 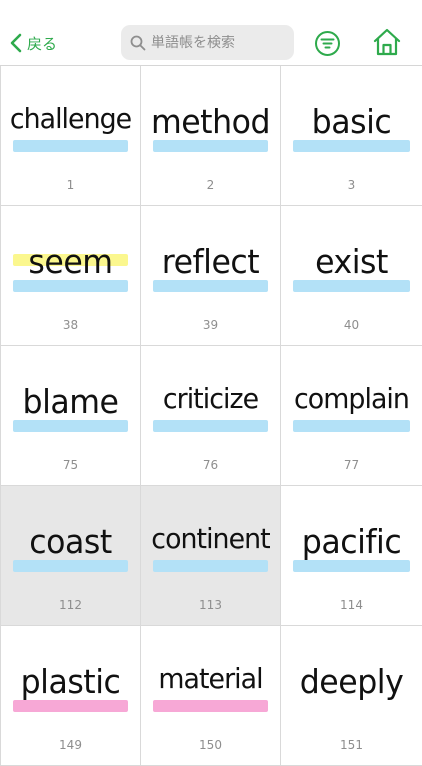 I want to click on word-text: pacific, so click(x=351, y=541).